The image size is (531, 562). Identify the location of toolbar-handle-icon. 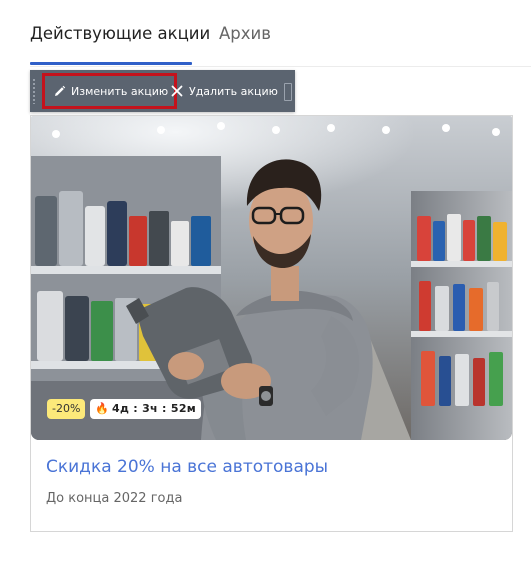
(288, 92).